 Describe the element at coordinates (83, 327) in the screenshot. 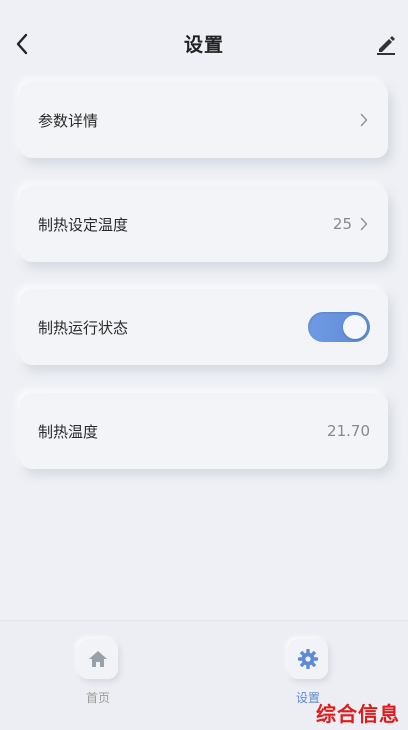

I see `settings-item-label: 制热运行状态` at that location.